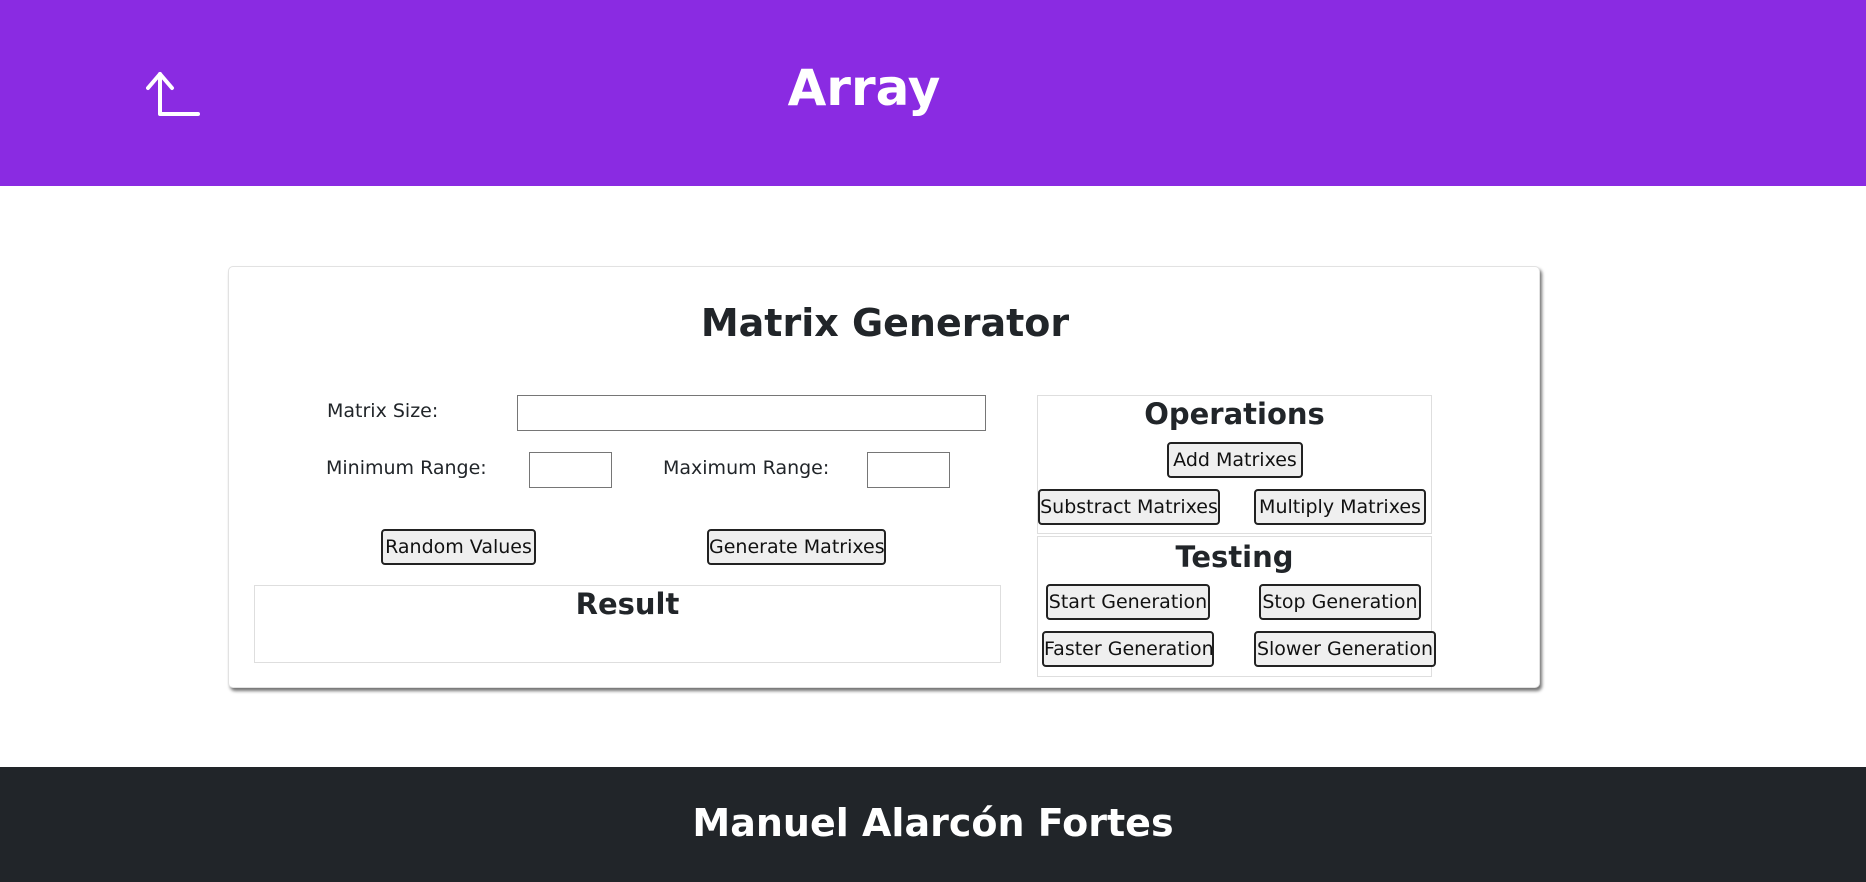  Describe the element at coordinates (627, 624) in the screenshot. I see `result-panel: Result` at that location.